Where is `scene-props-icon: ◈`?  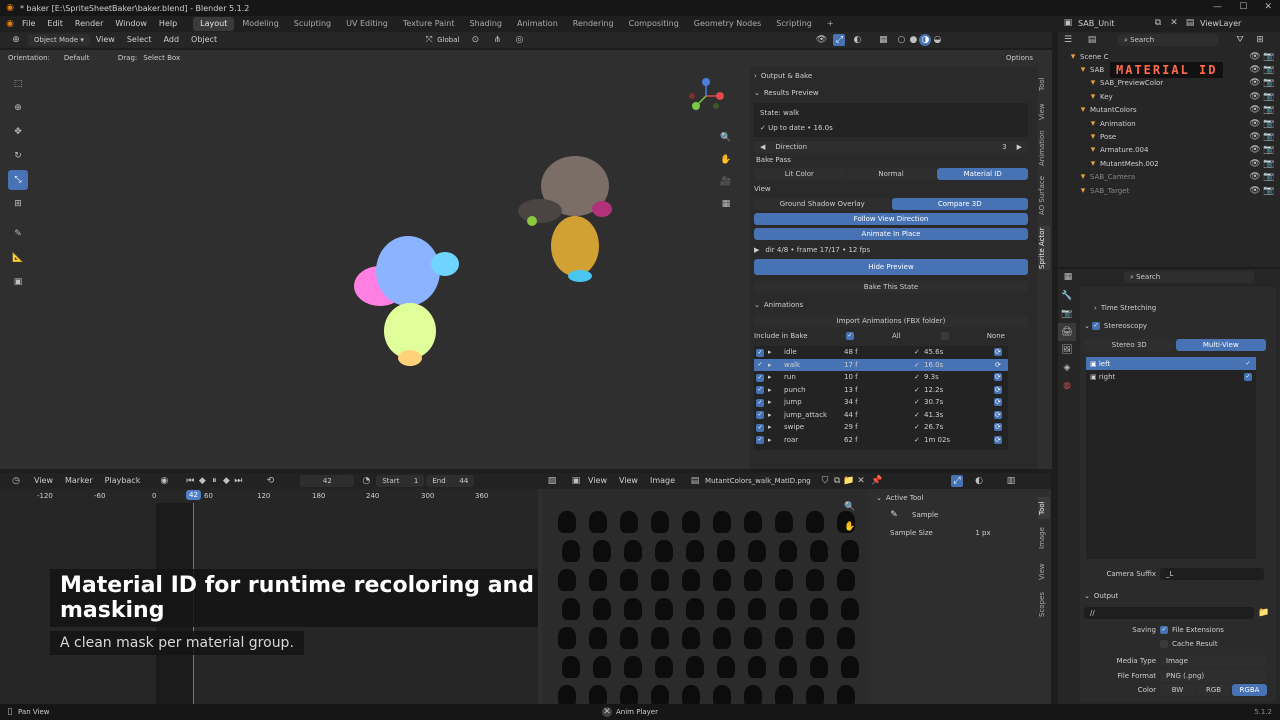 scene-props-icon: ◈ is located at coordinates (1067, 368).